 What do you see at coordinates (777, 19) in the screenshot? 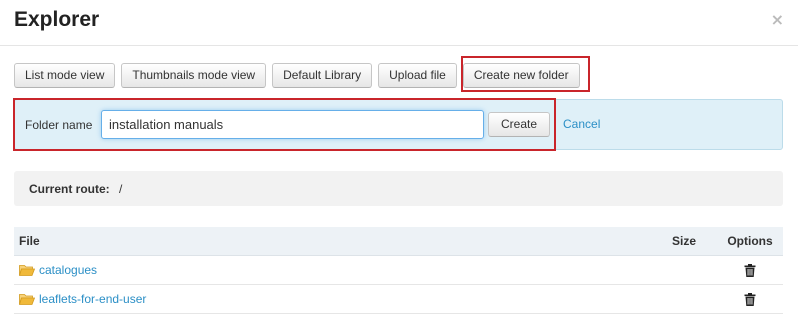
I see `close-icon: ×` at bounding box center [777, 19].